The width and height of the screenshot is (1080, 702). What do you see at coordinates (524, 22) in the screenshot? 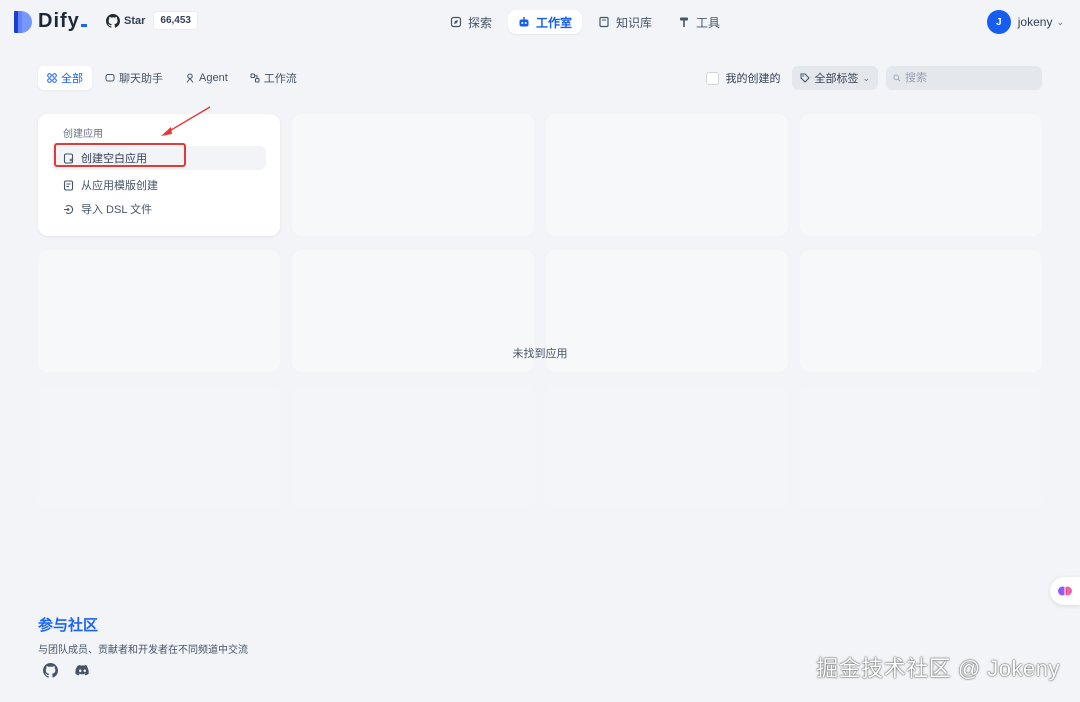
I see `robot-icon` at bounding box center [524, 22].